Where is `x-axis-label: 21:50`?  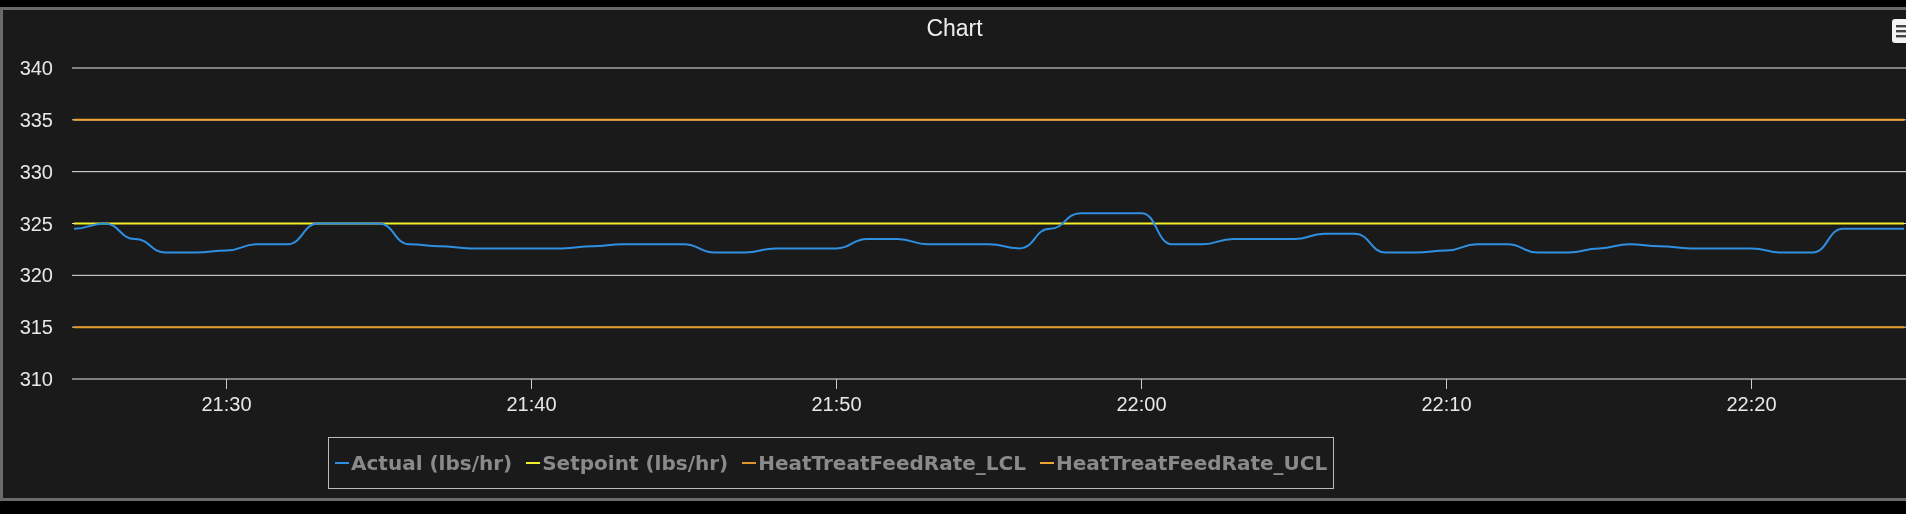 x-axis-label: 21:50 is located at coordinates (836, 404).